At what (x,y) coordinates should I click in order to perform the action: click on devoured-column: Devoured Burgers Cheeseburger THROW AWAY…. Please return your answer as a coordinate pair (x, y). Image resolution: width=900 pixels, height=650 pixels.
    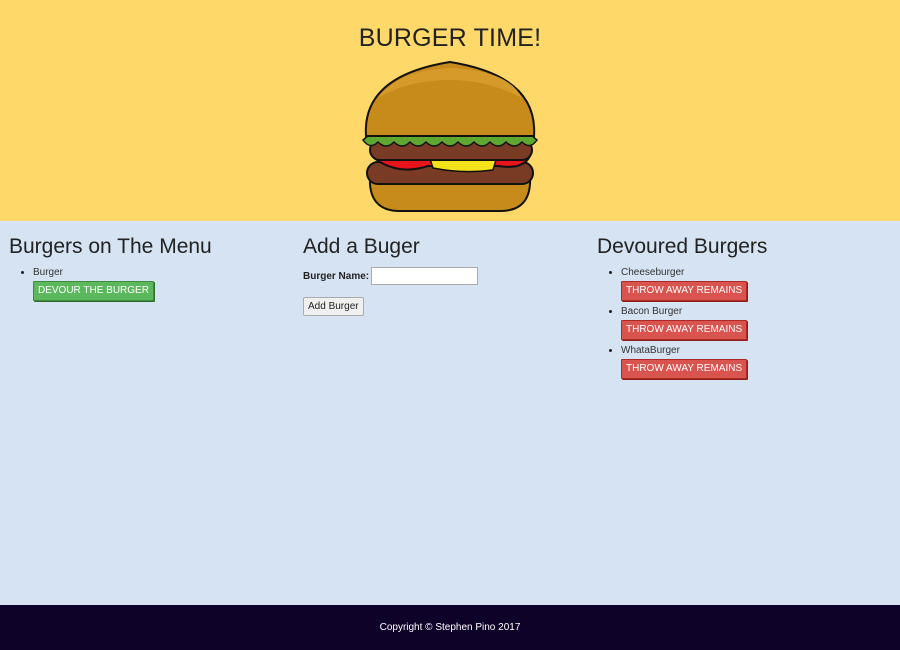
    Looking at the image, I should click on (742, 309).